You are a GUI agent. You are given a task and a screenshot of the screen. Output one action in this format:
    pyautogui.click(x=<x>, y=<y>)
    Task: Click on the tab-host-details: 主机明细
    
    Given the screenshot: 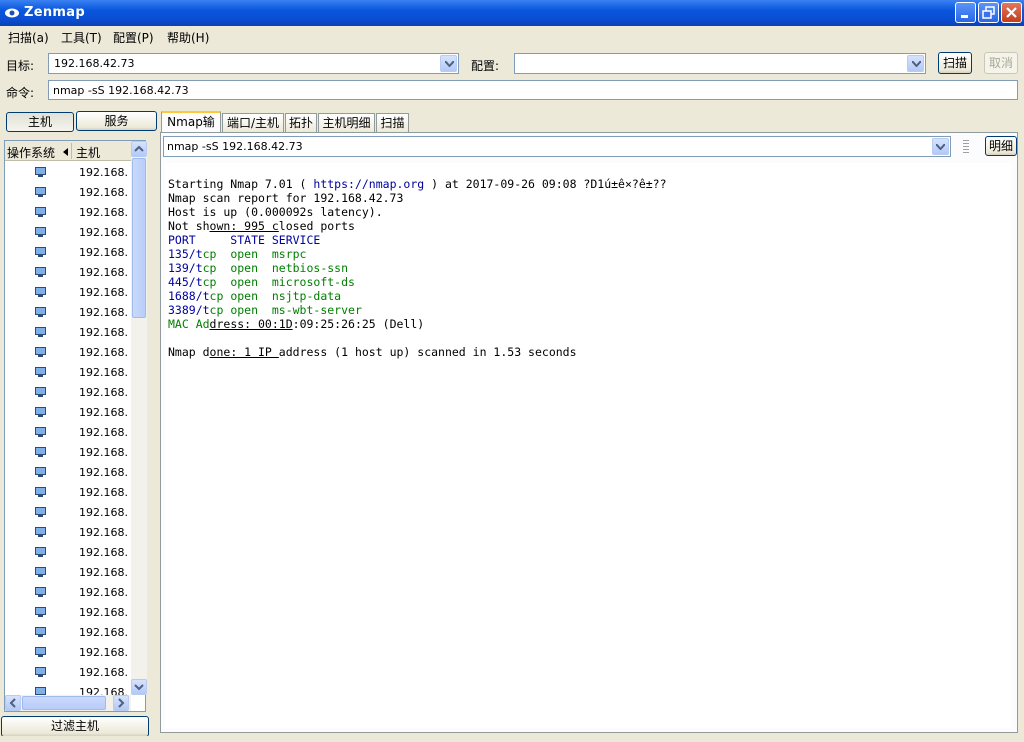 What is the action you would take?
    pyautogui.click(x=346, y=122)
    